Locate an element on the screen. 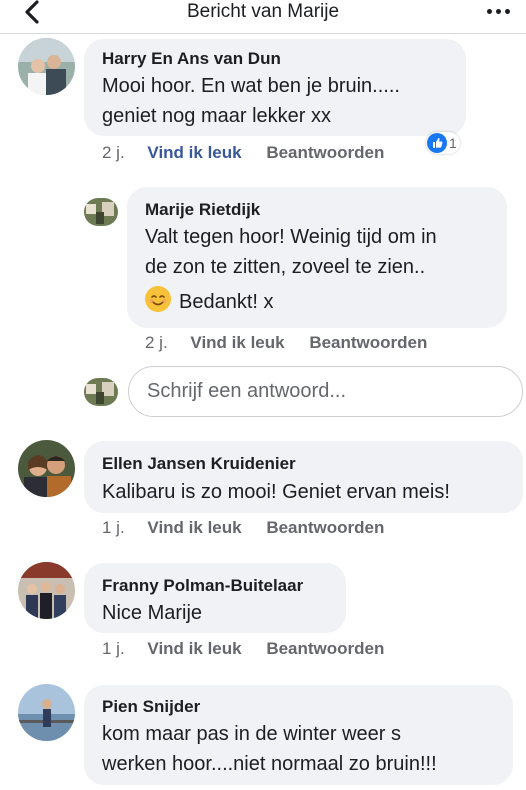 The image size is (526, 790). thumbs-up-icon is located at coordinates (437, 143).